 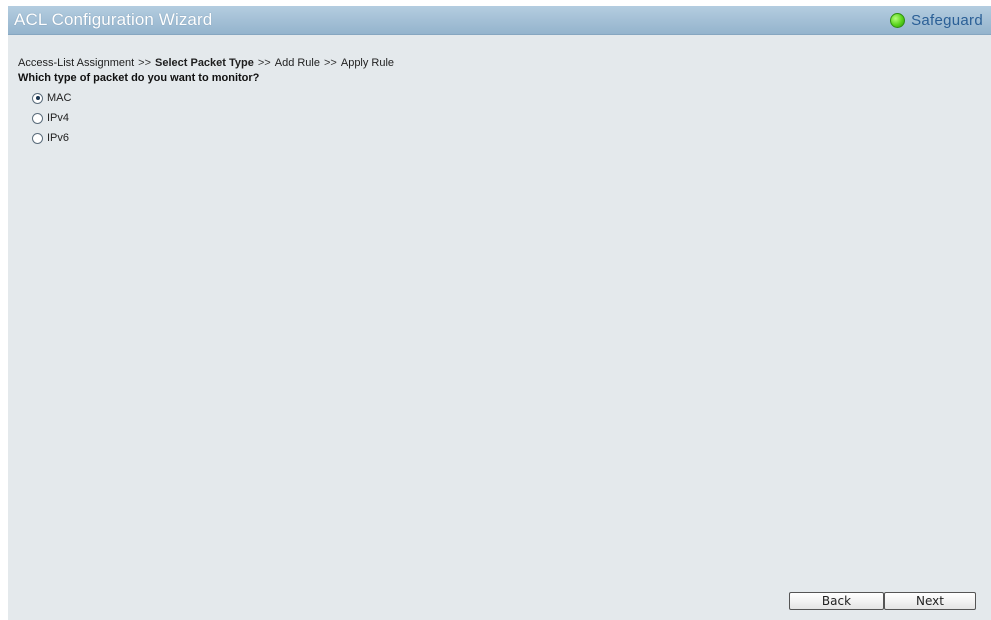 I want to click on packet-type-option-mac: MAC, so click(x=51, y=98).